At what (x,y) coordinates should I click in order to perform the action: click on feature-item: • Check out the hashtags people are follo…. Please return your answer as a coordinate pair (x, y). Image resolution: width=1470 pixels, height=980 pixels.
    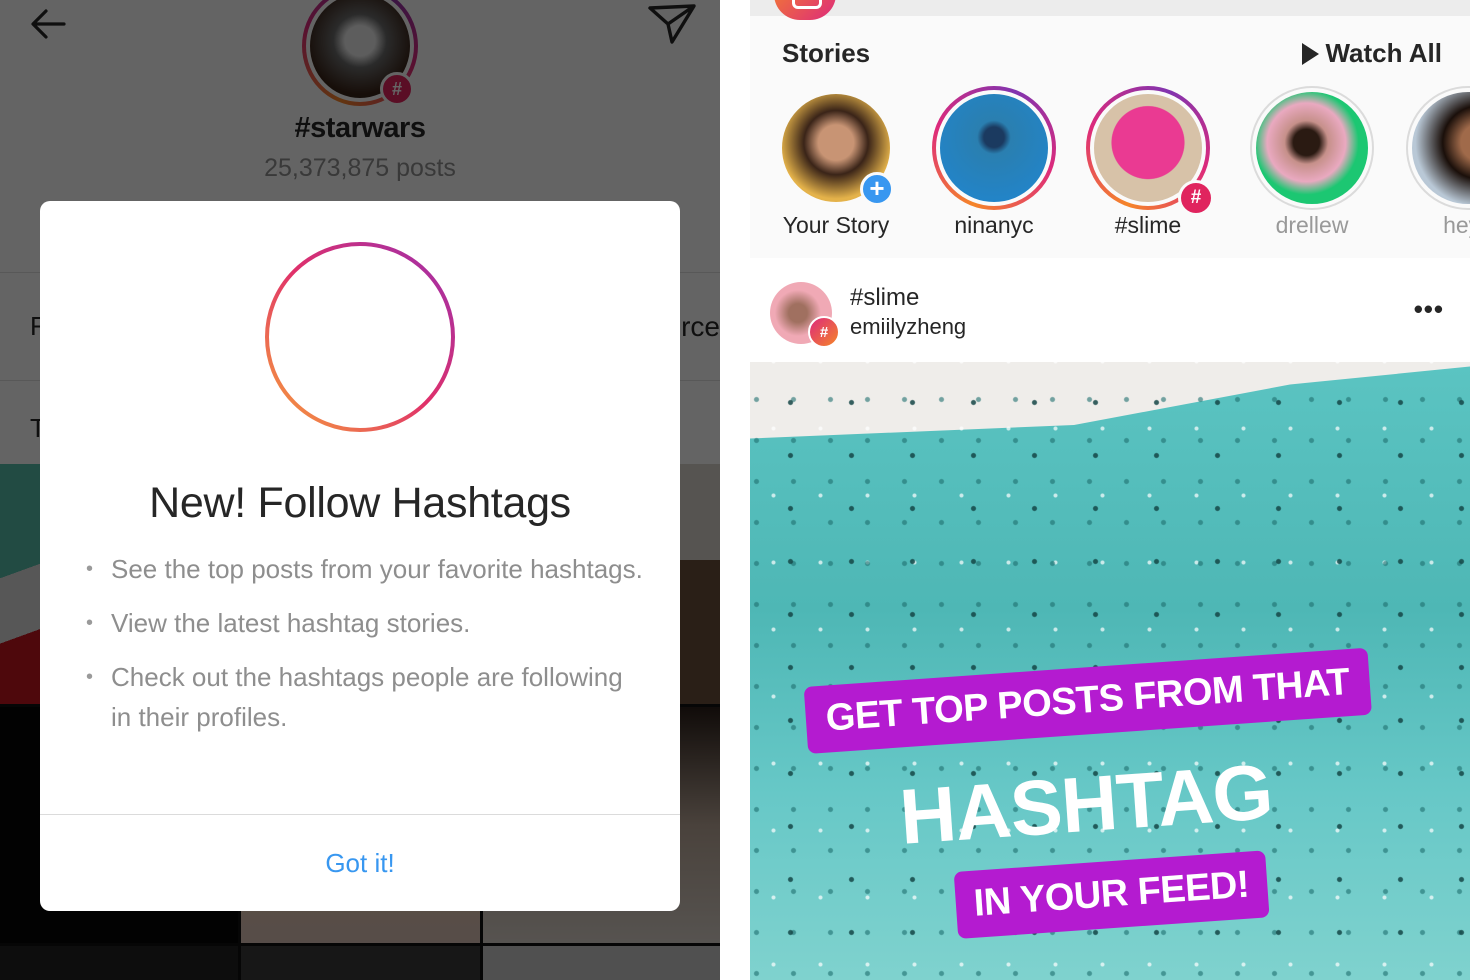
    Looking at the image, I should click on (364, 697).